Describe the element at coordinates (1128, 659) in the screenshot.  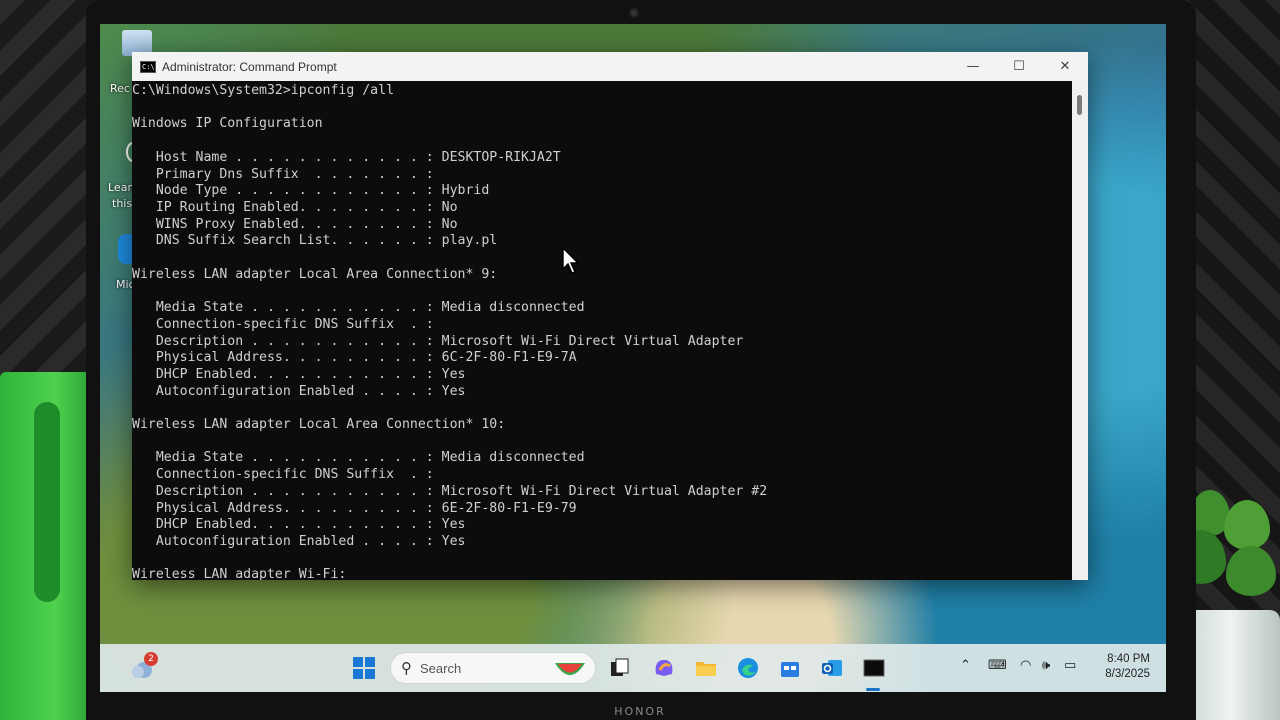
I see `clock-time: 8:40 PM` at that location.